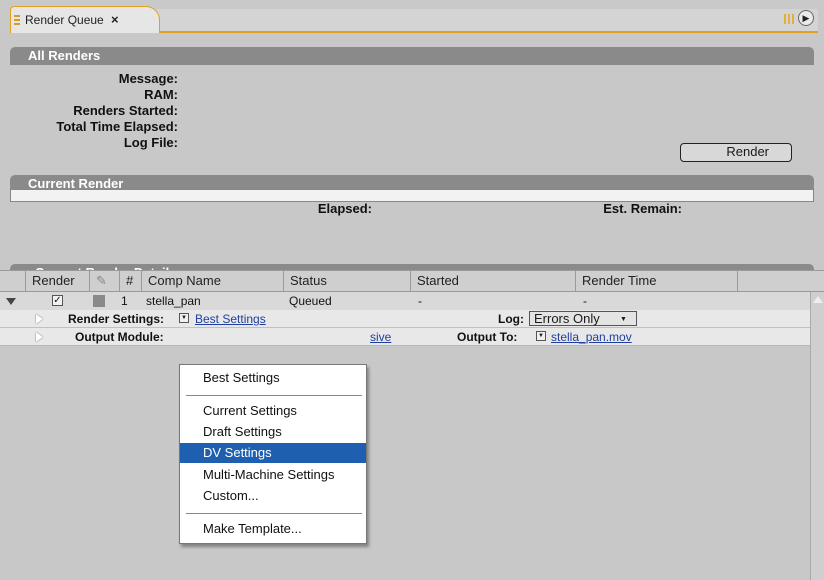  Describe the element at coordinates (161, 94) in the screenshot. I see `label-ram: RAM:` at that location.